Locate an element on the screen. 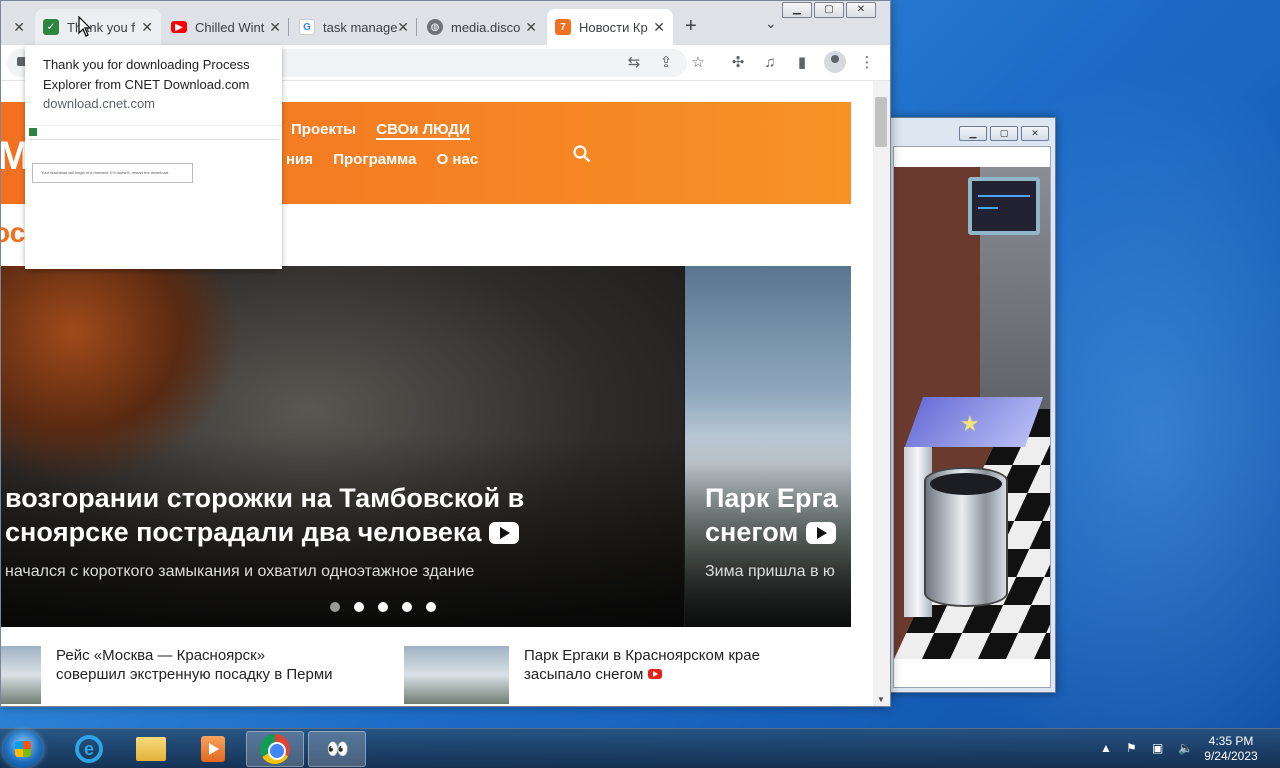 Image resolution: width=1280 pixels, height=768 pixels. taskbar-file-explorer is located at coordinates (151, 749).